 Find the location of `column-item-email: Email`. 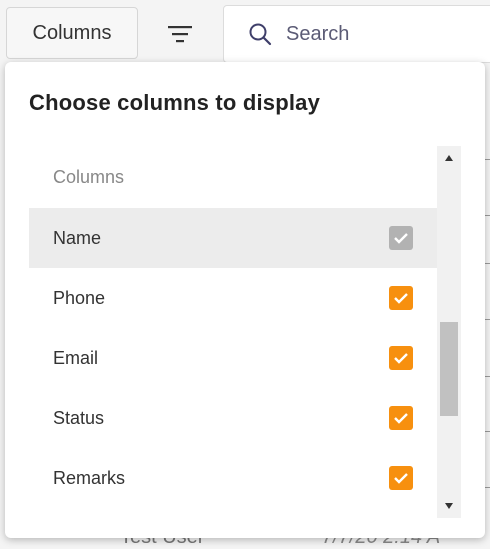

column-item-email: Email is located at coordinates (233, 358).